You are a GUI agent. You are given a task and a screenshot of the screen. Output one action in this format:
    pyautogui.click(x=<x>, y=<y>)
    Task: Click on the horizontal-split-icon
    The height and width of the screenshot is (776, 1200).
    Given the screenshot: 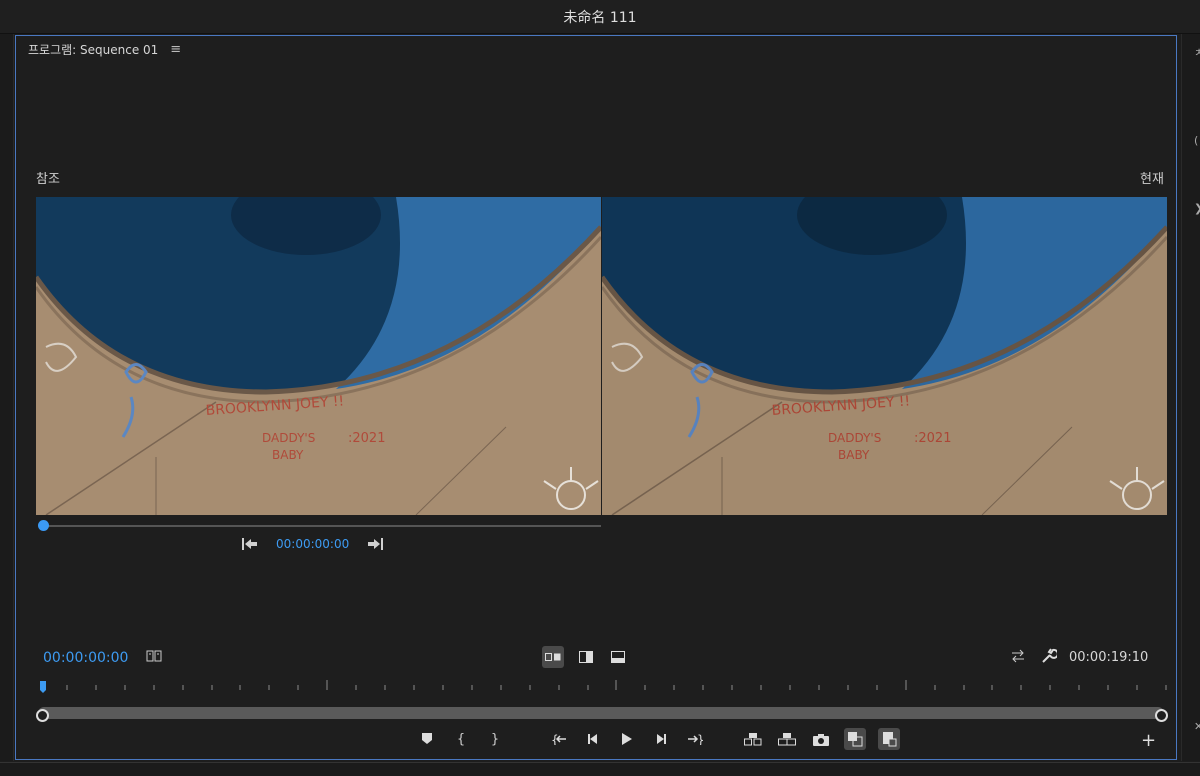 What is the action you would take?
    pyautogui.click(x=618, y=657)
    